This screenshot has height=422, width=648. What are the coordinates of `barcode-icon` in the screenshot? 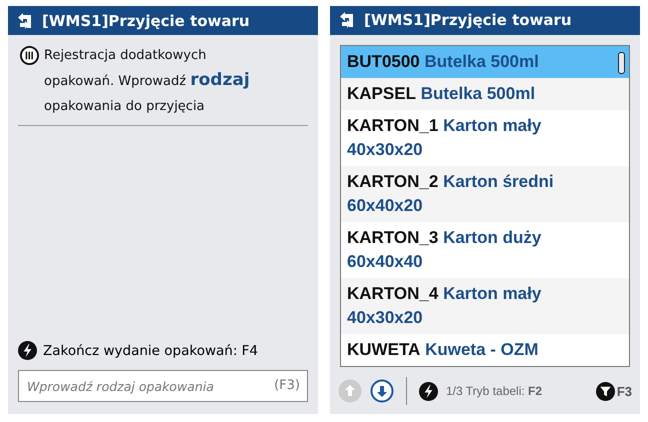 It's located at (29, 55).